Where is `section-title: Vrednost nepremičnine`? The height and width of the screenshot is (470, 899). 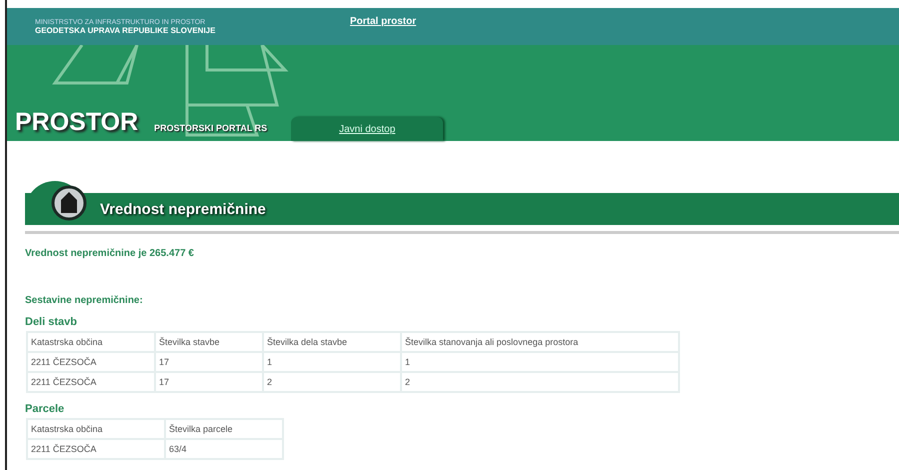 section-title: Vrednost nepremičnine is located at coordinates (183, 209).